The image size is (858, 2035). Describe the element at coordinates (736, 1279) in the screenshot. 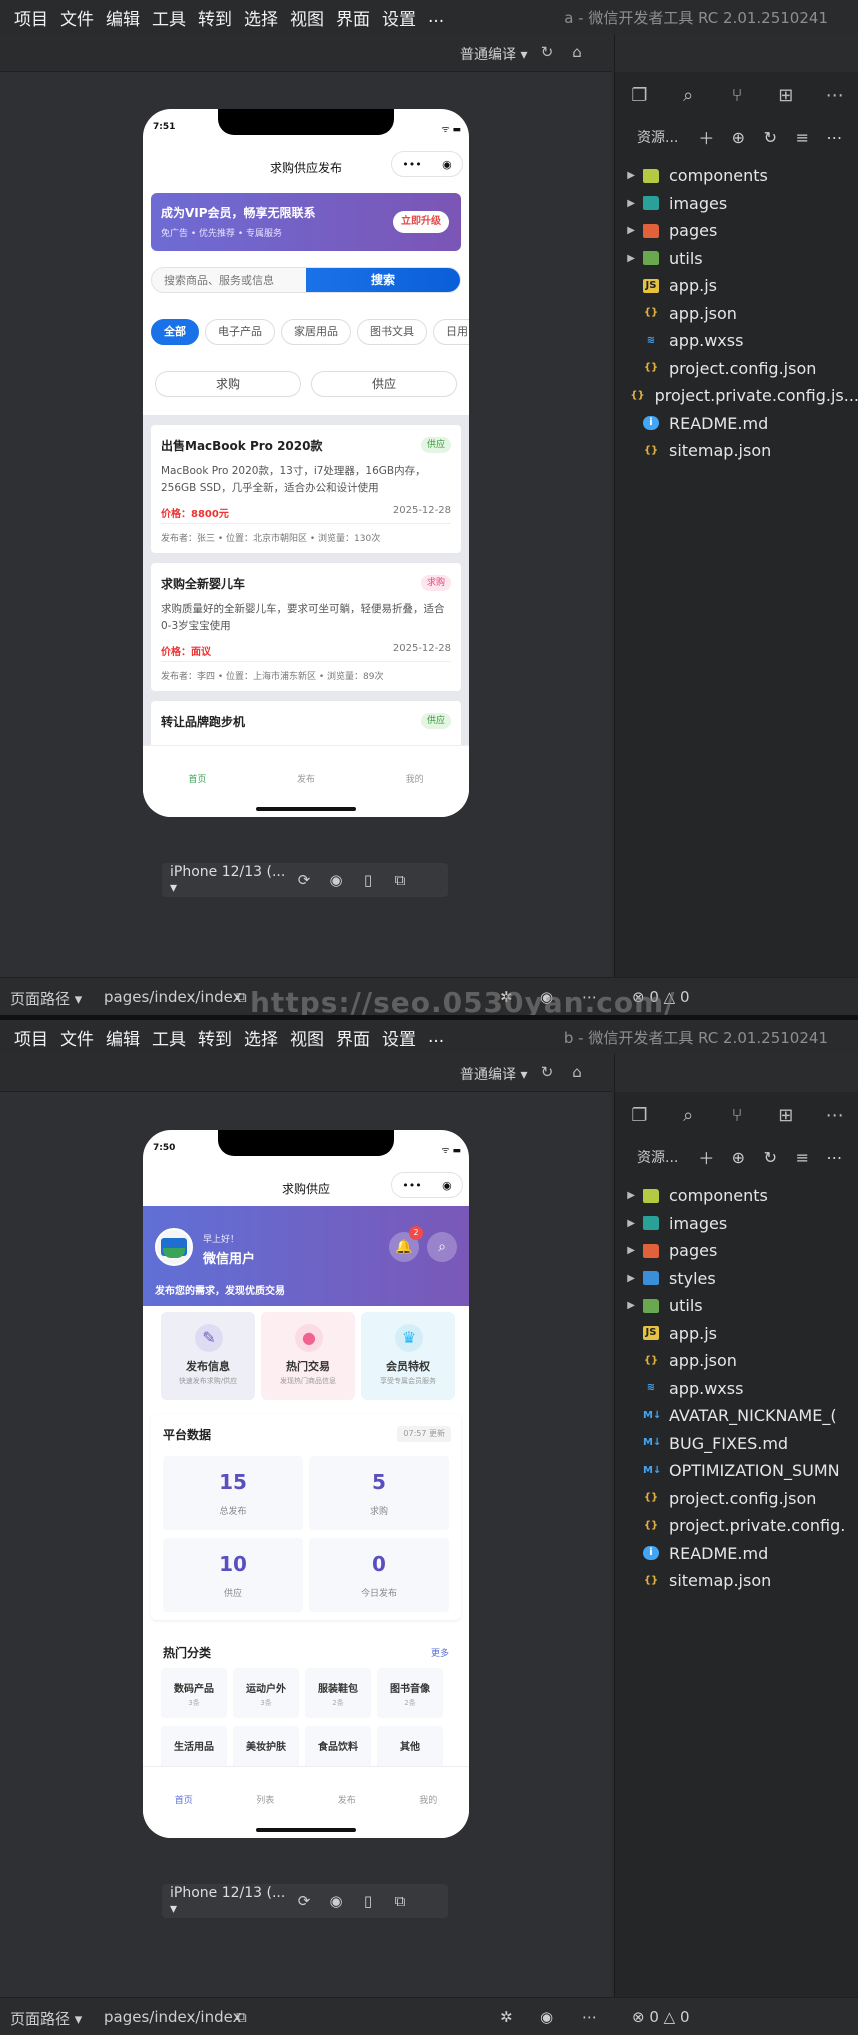

I see `file-tree-item: ▶ styles` at that location.